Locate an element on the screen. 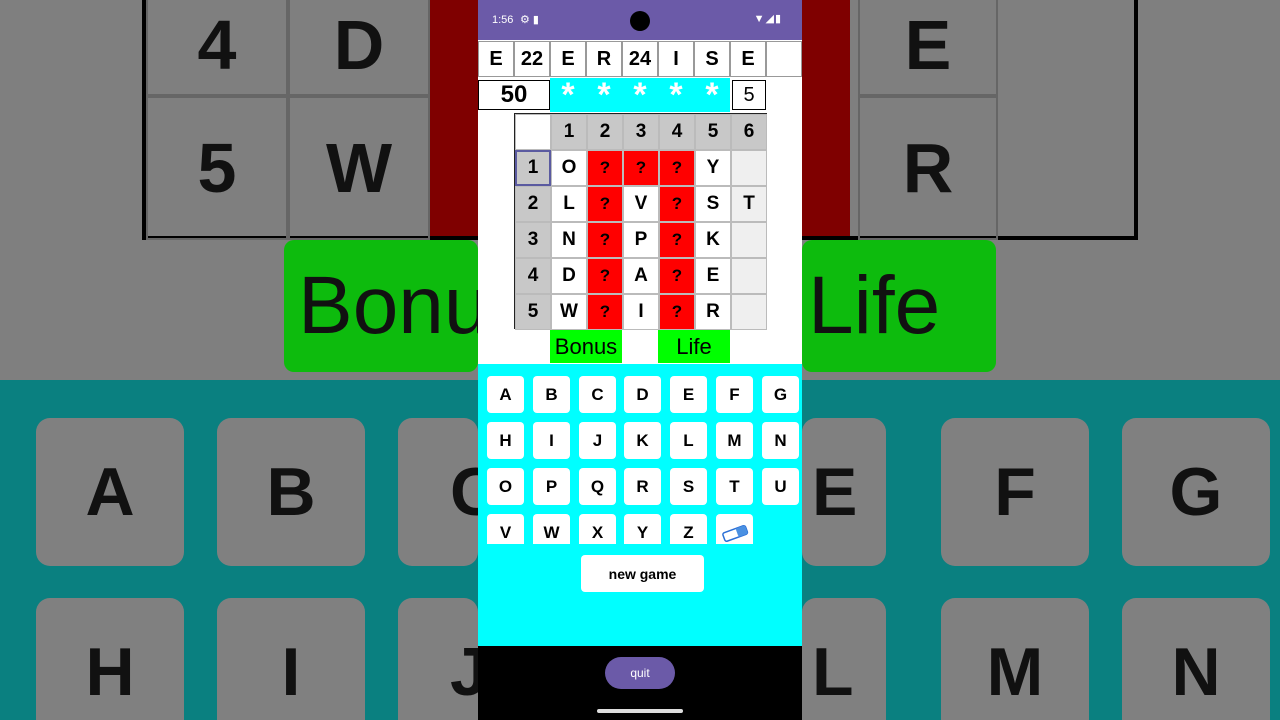 This screenshot has width=1280, height=720. key-a: A is located at coordinates (505, 394).